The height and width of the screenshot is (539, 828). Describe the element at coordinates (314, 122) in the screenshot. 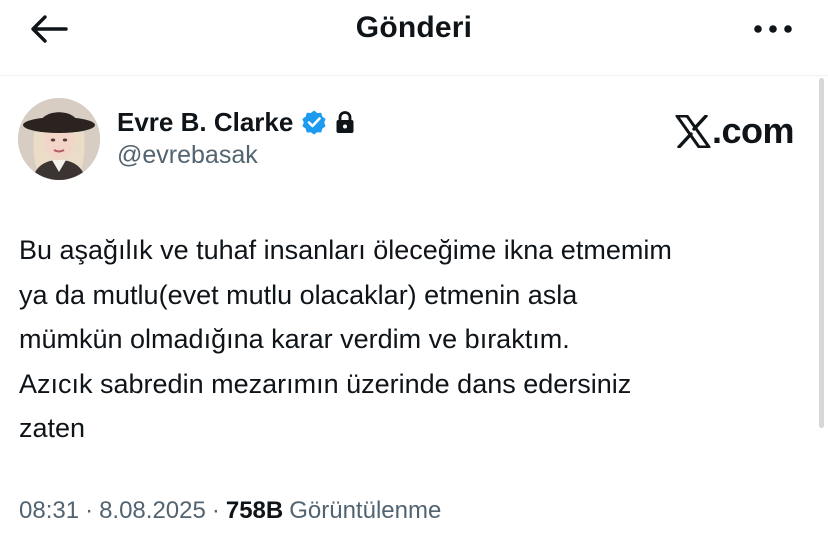

I see `verified-badge-icon` at that location.